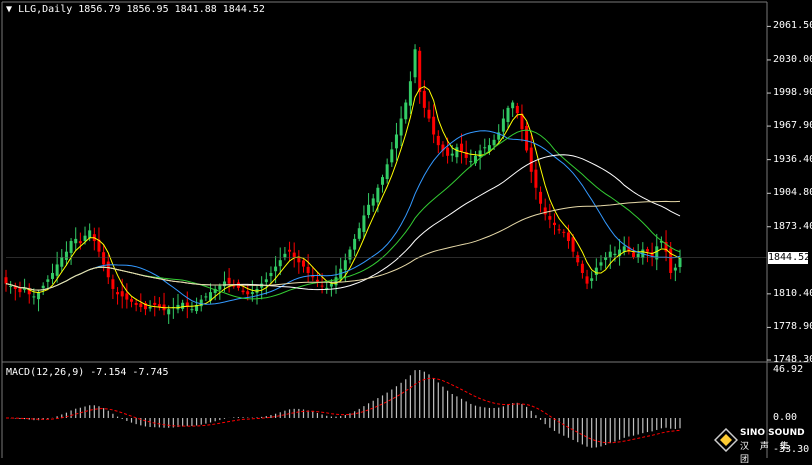 Image resolution: width=812 pixels, height=465 pixels. I want to click on current-price-tag: 1844.52, so click(789, 258).